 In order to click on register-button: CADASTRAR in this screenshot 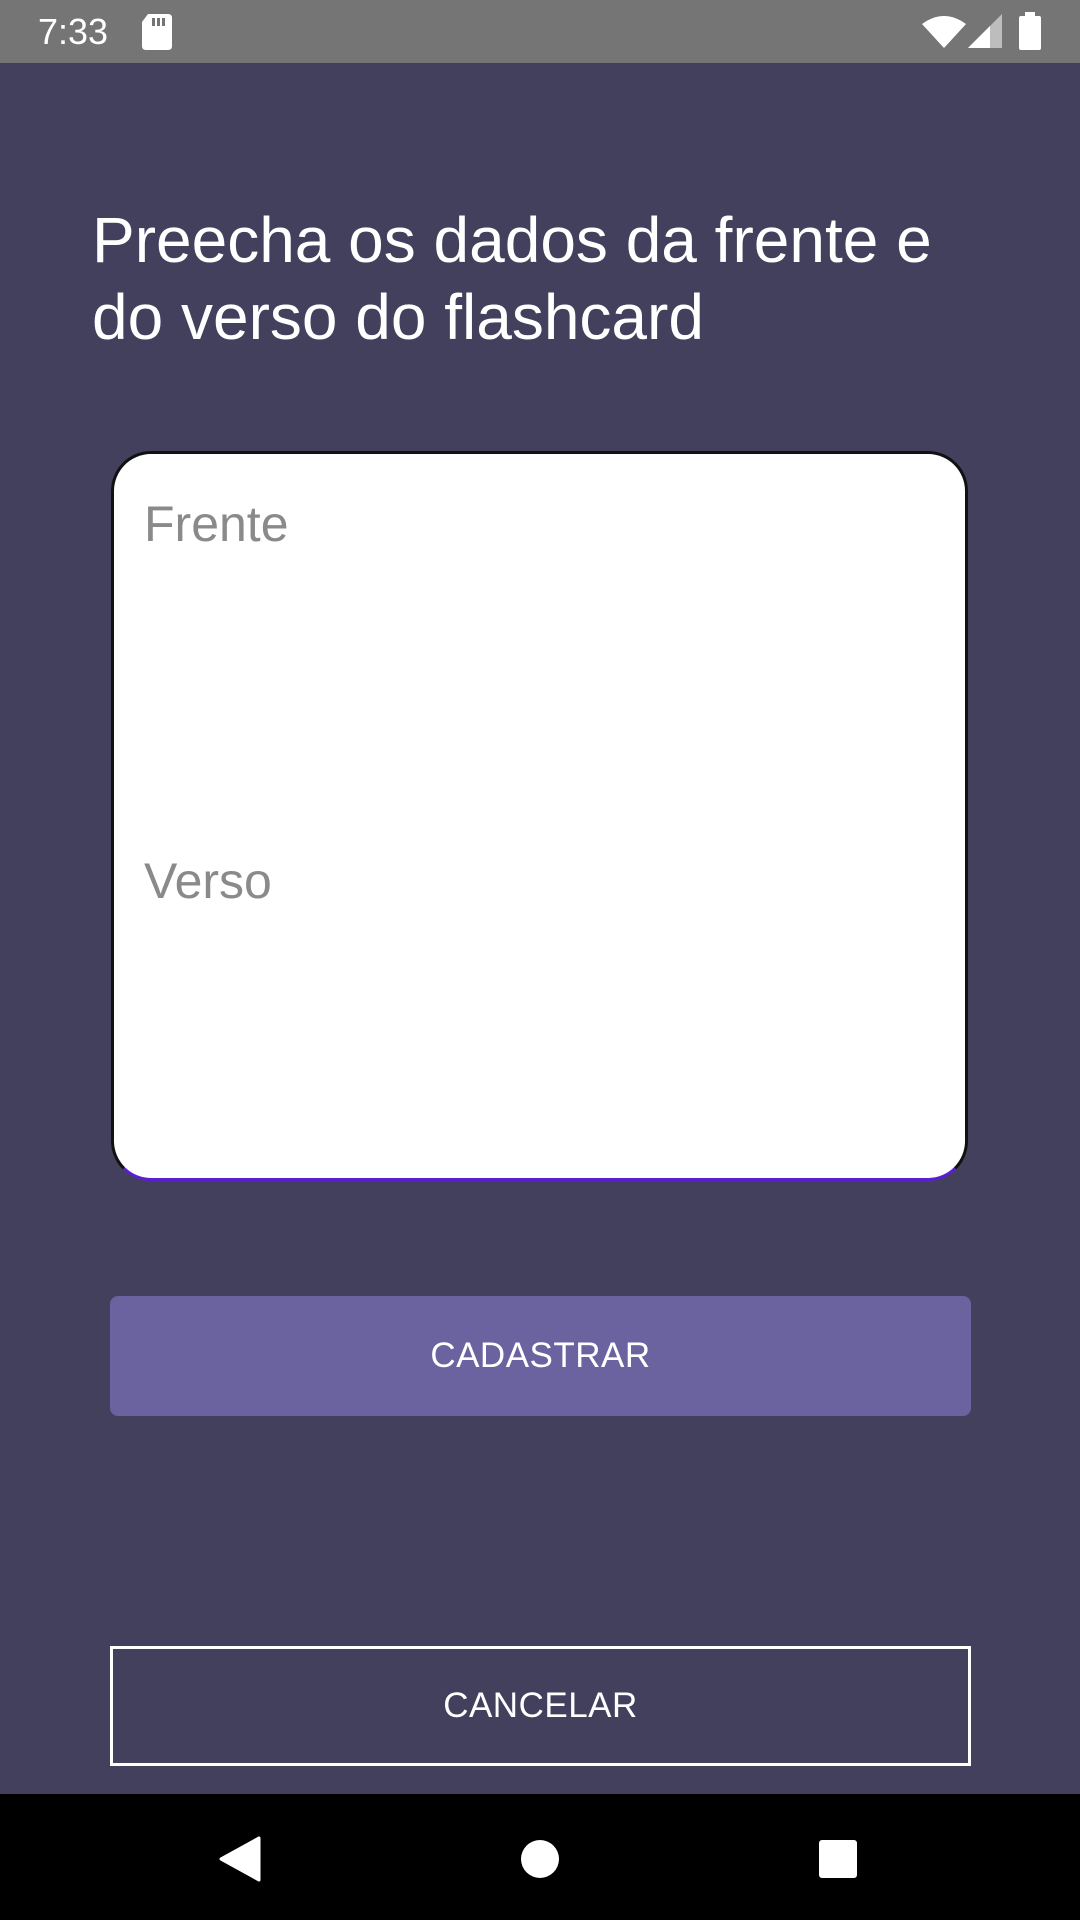, I will do `click(540, 1356)`.